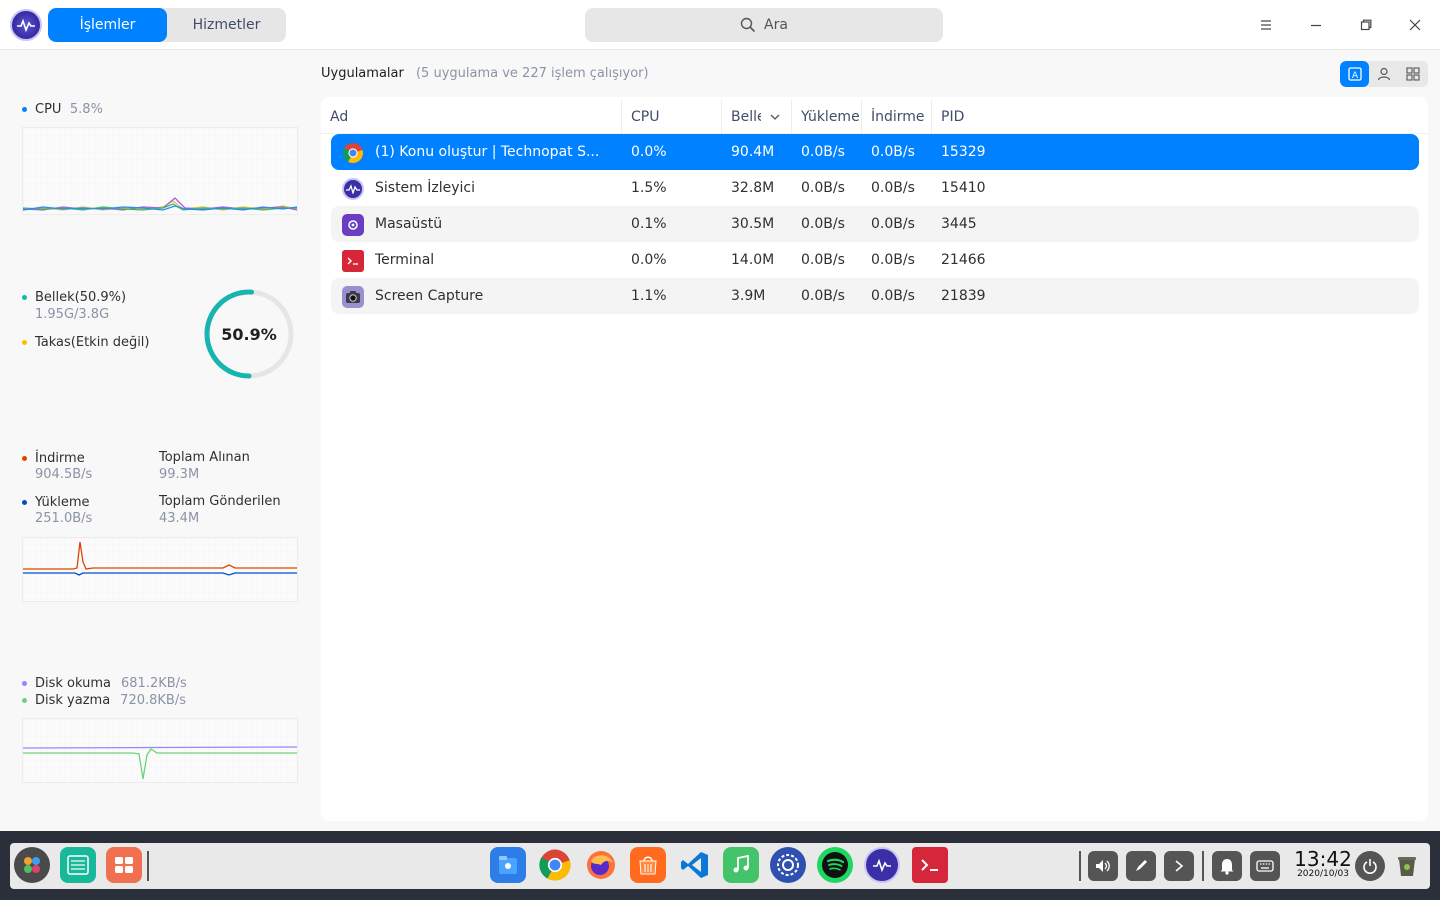 This screenshot has width=1440, height=900. I want to click on app-store-icon, so click(648, 865).